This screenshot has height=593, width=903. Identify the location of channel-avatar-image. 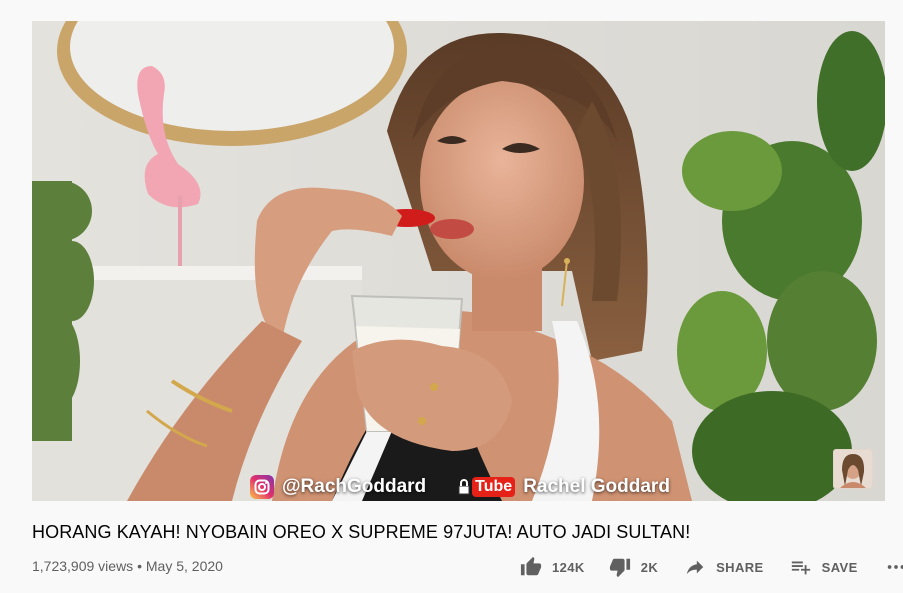
(853, 469).